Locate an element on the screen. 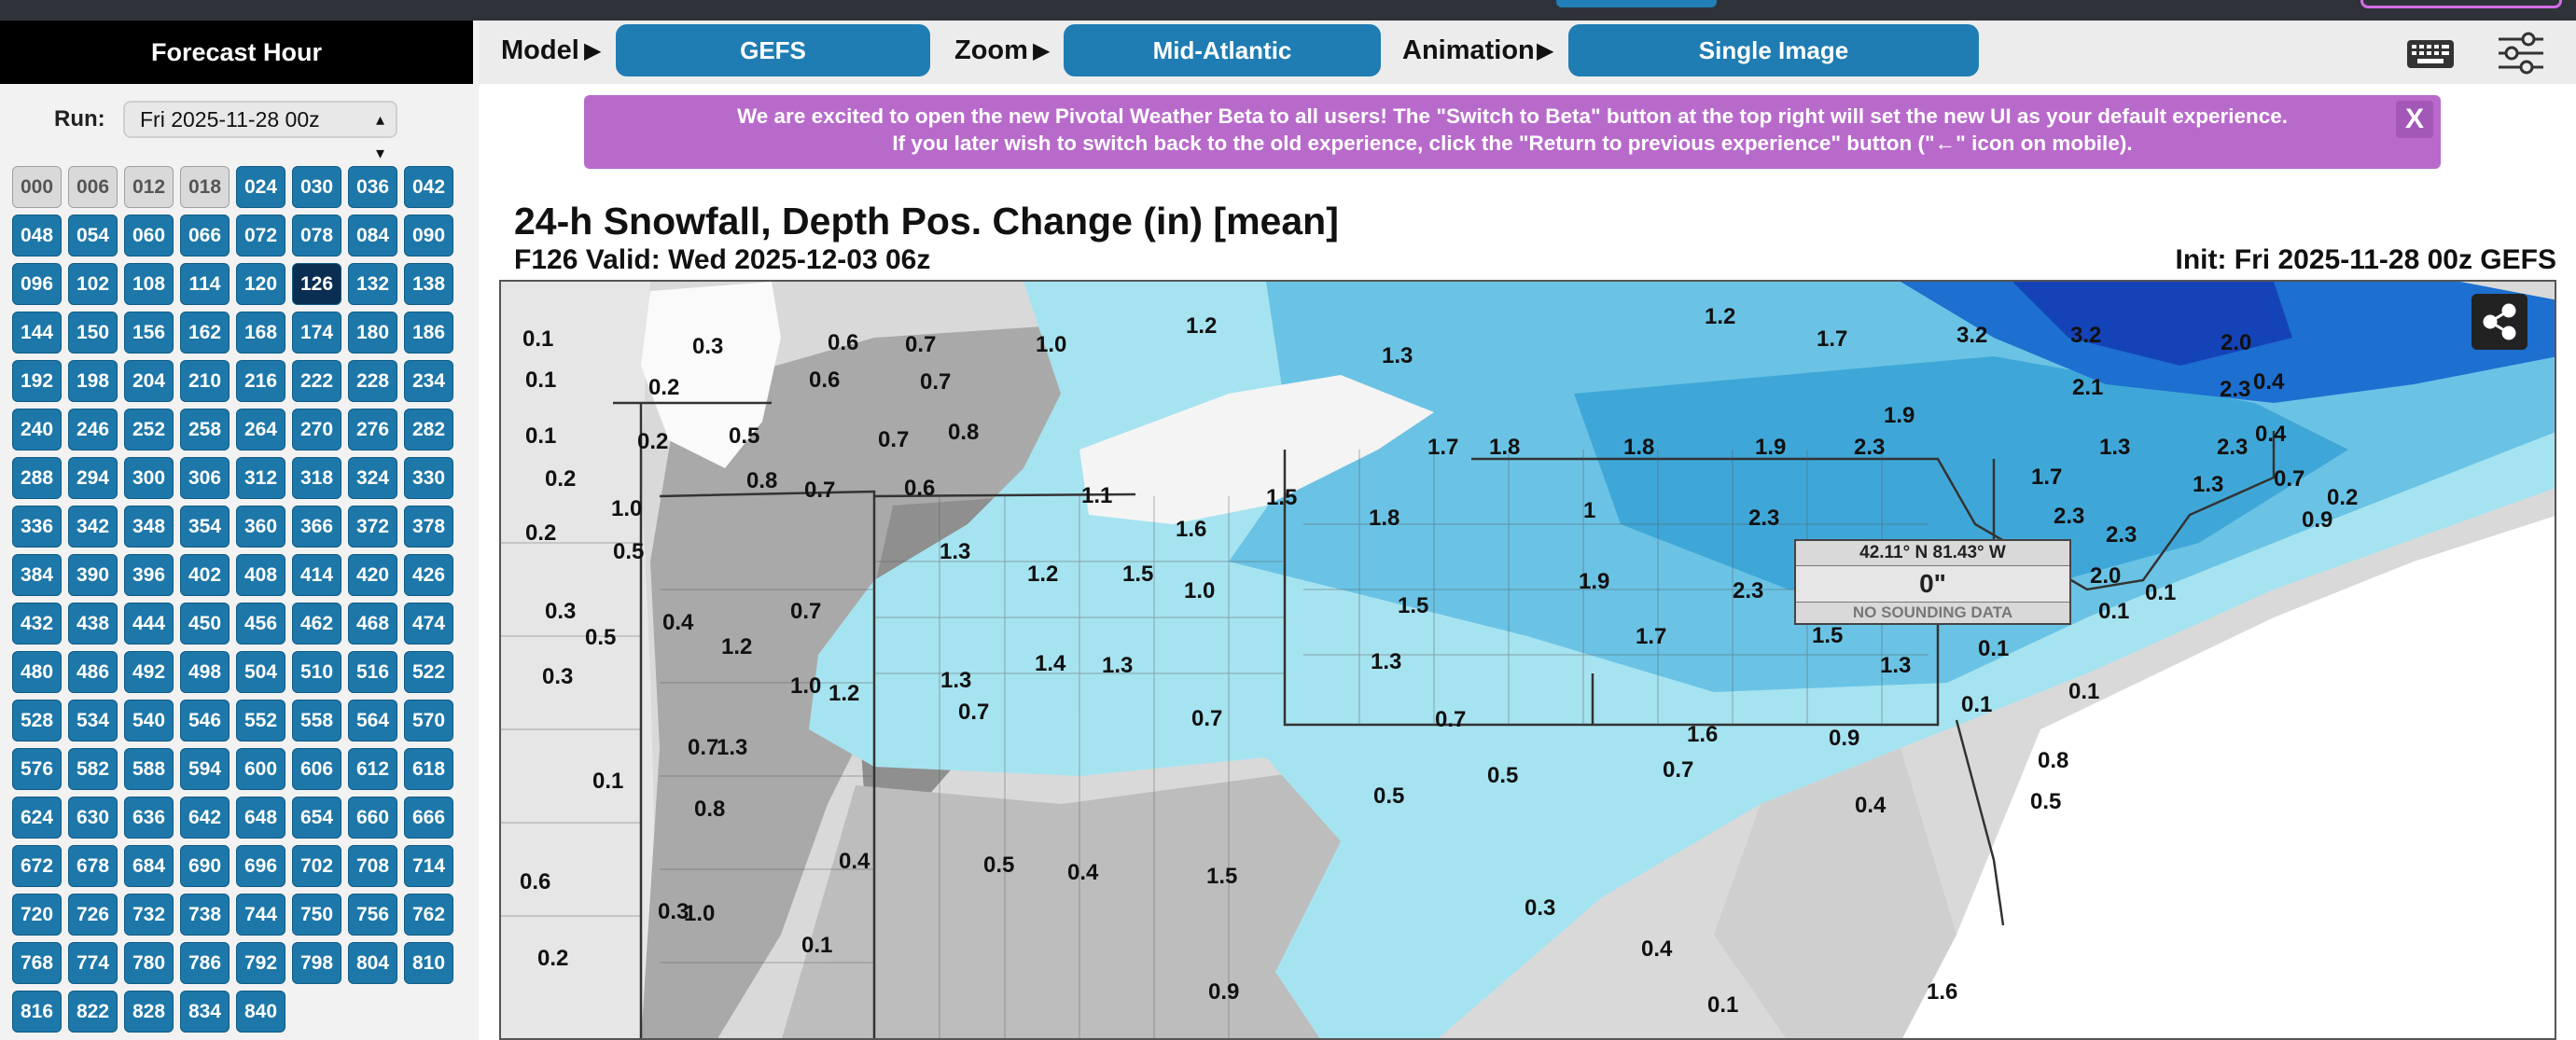  forecast-hour-button: 228 is located at coordinates (372, 381).